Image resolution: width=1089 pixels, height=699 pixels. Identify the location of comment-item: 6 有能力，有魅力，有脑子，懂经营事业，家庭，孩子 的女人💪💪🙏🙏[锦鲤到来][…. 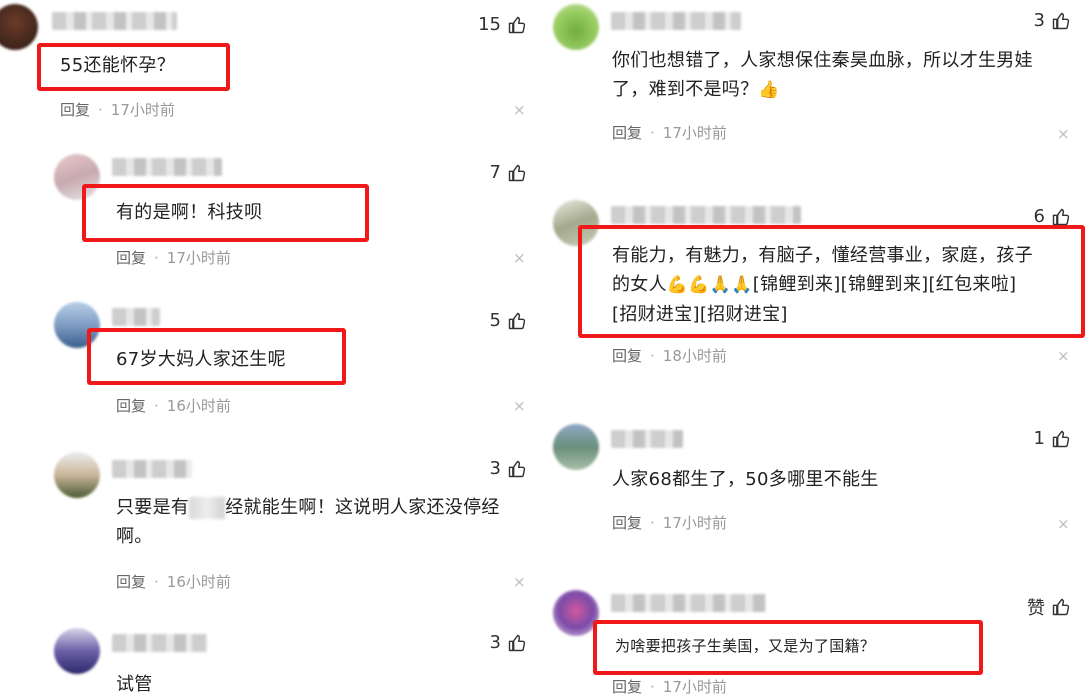
(817, 293).